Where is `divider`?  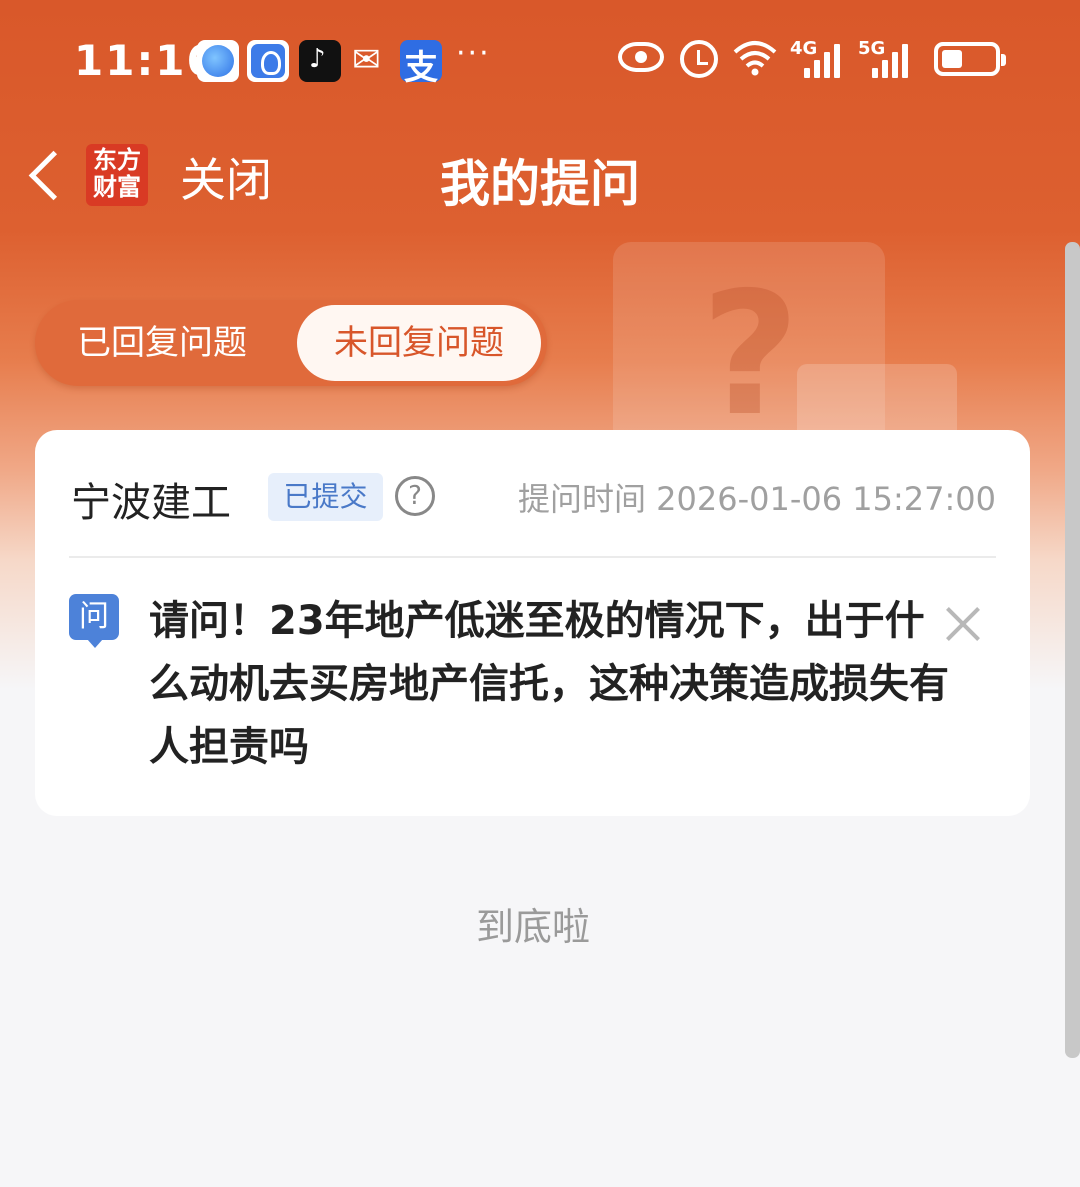 divider is located at coordinates (532, 557).